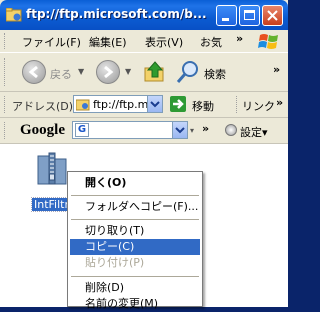 This screenshot has width=320, height=312. Describe the element at coordinates (203, 106) in the screenshot. I see `go-label: 移動` at that location.